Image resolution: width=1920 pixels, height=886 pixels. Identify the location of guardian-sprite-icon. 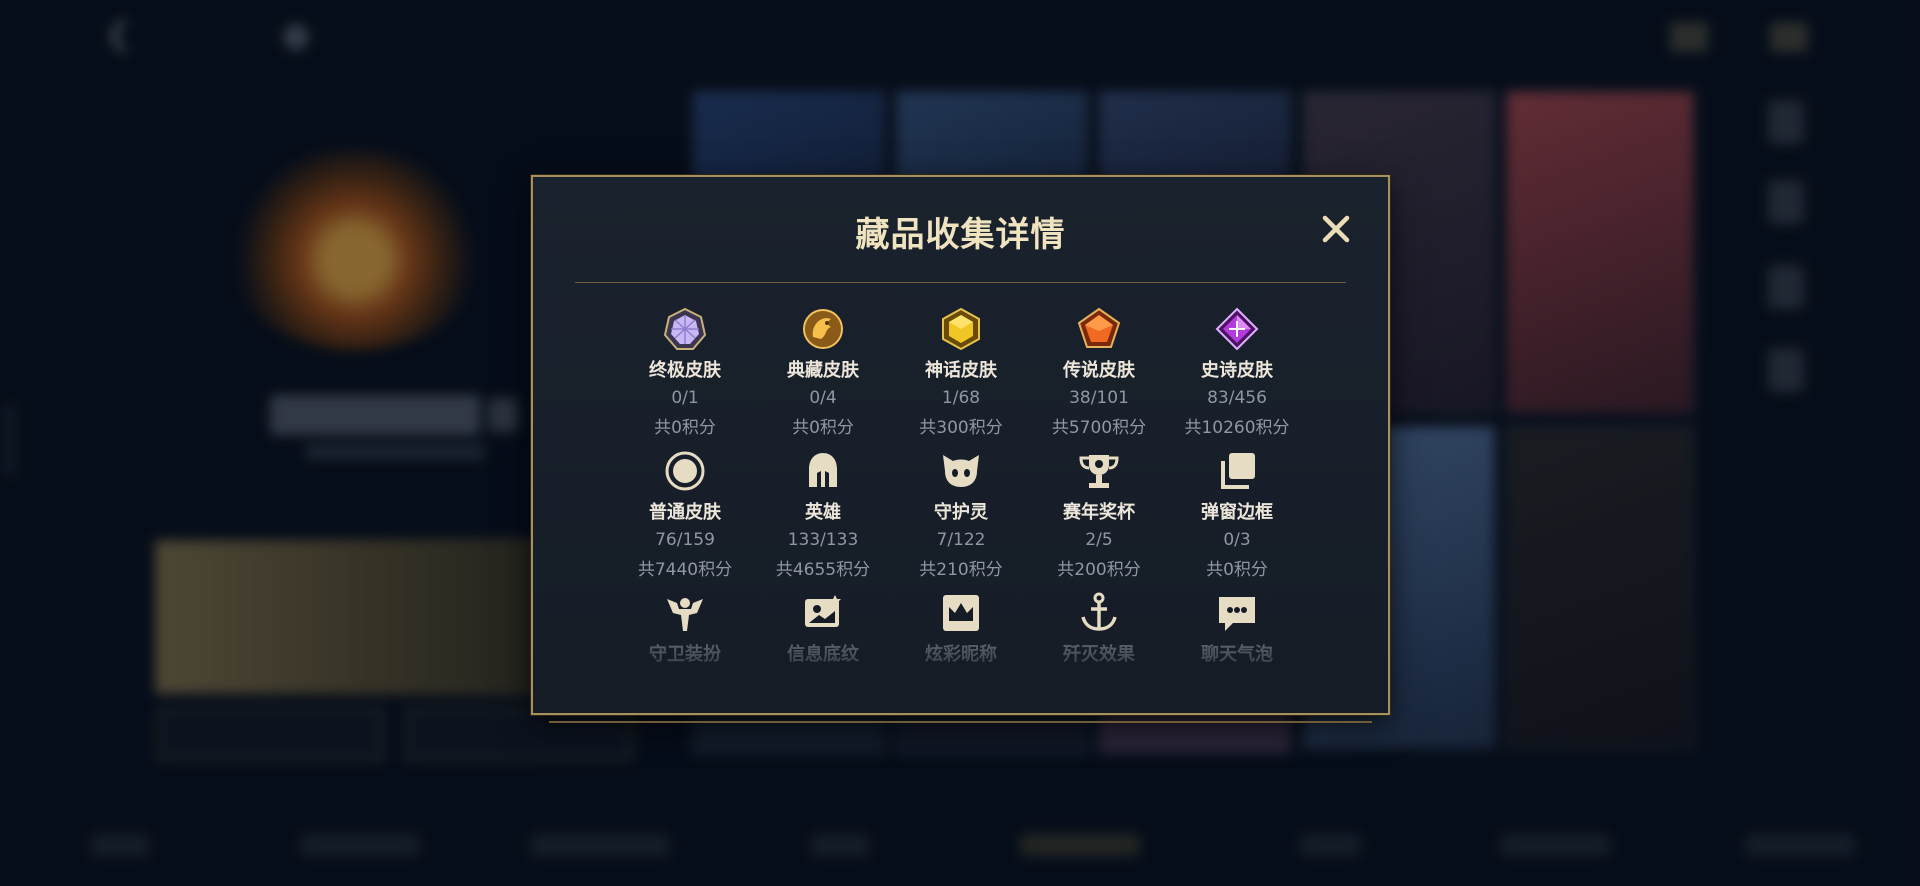
(961, 471).